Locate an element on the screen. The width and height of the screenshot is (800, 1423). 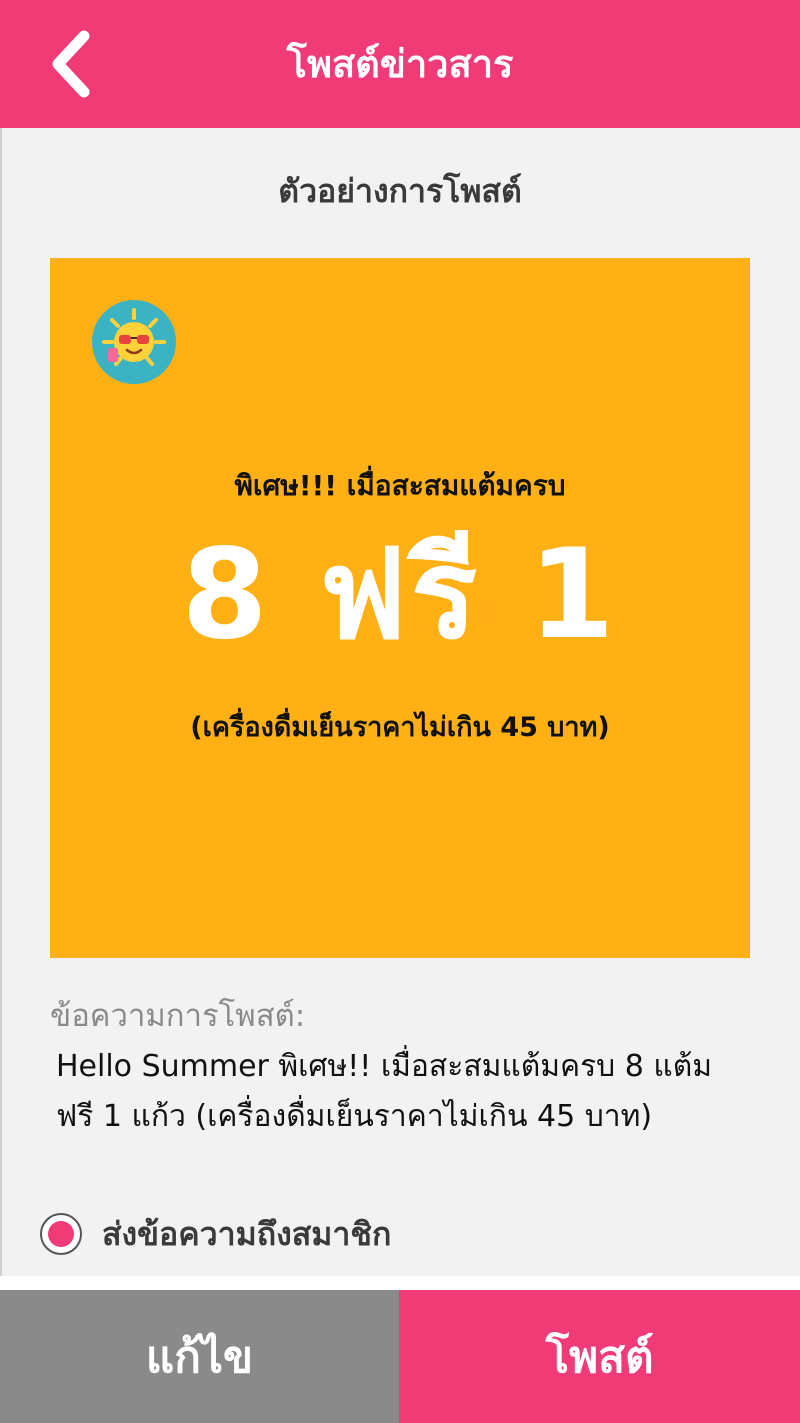
send-to-members-label: ส่งข้อความถึงสมาชิก is located at coordinates (247, 1233).